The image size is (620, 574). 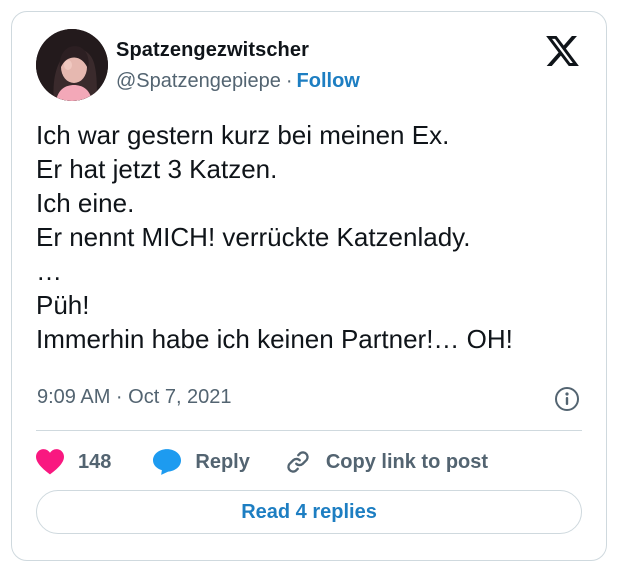 I want to click on link-icon, so click(x=298, y=462).